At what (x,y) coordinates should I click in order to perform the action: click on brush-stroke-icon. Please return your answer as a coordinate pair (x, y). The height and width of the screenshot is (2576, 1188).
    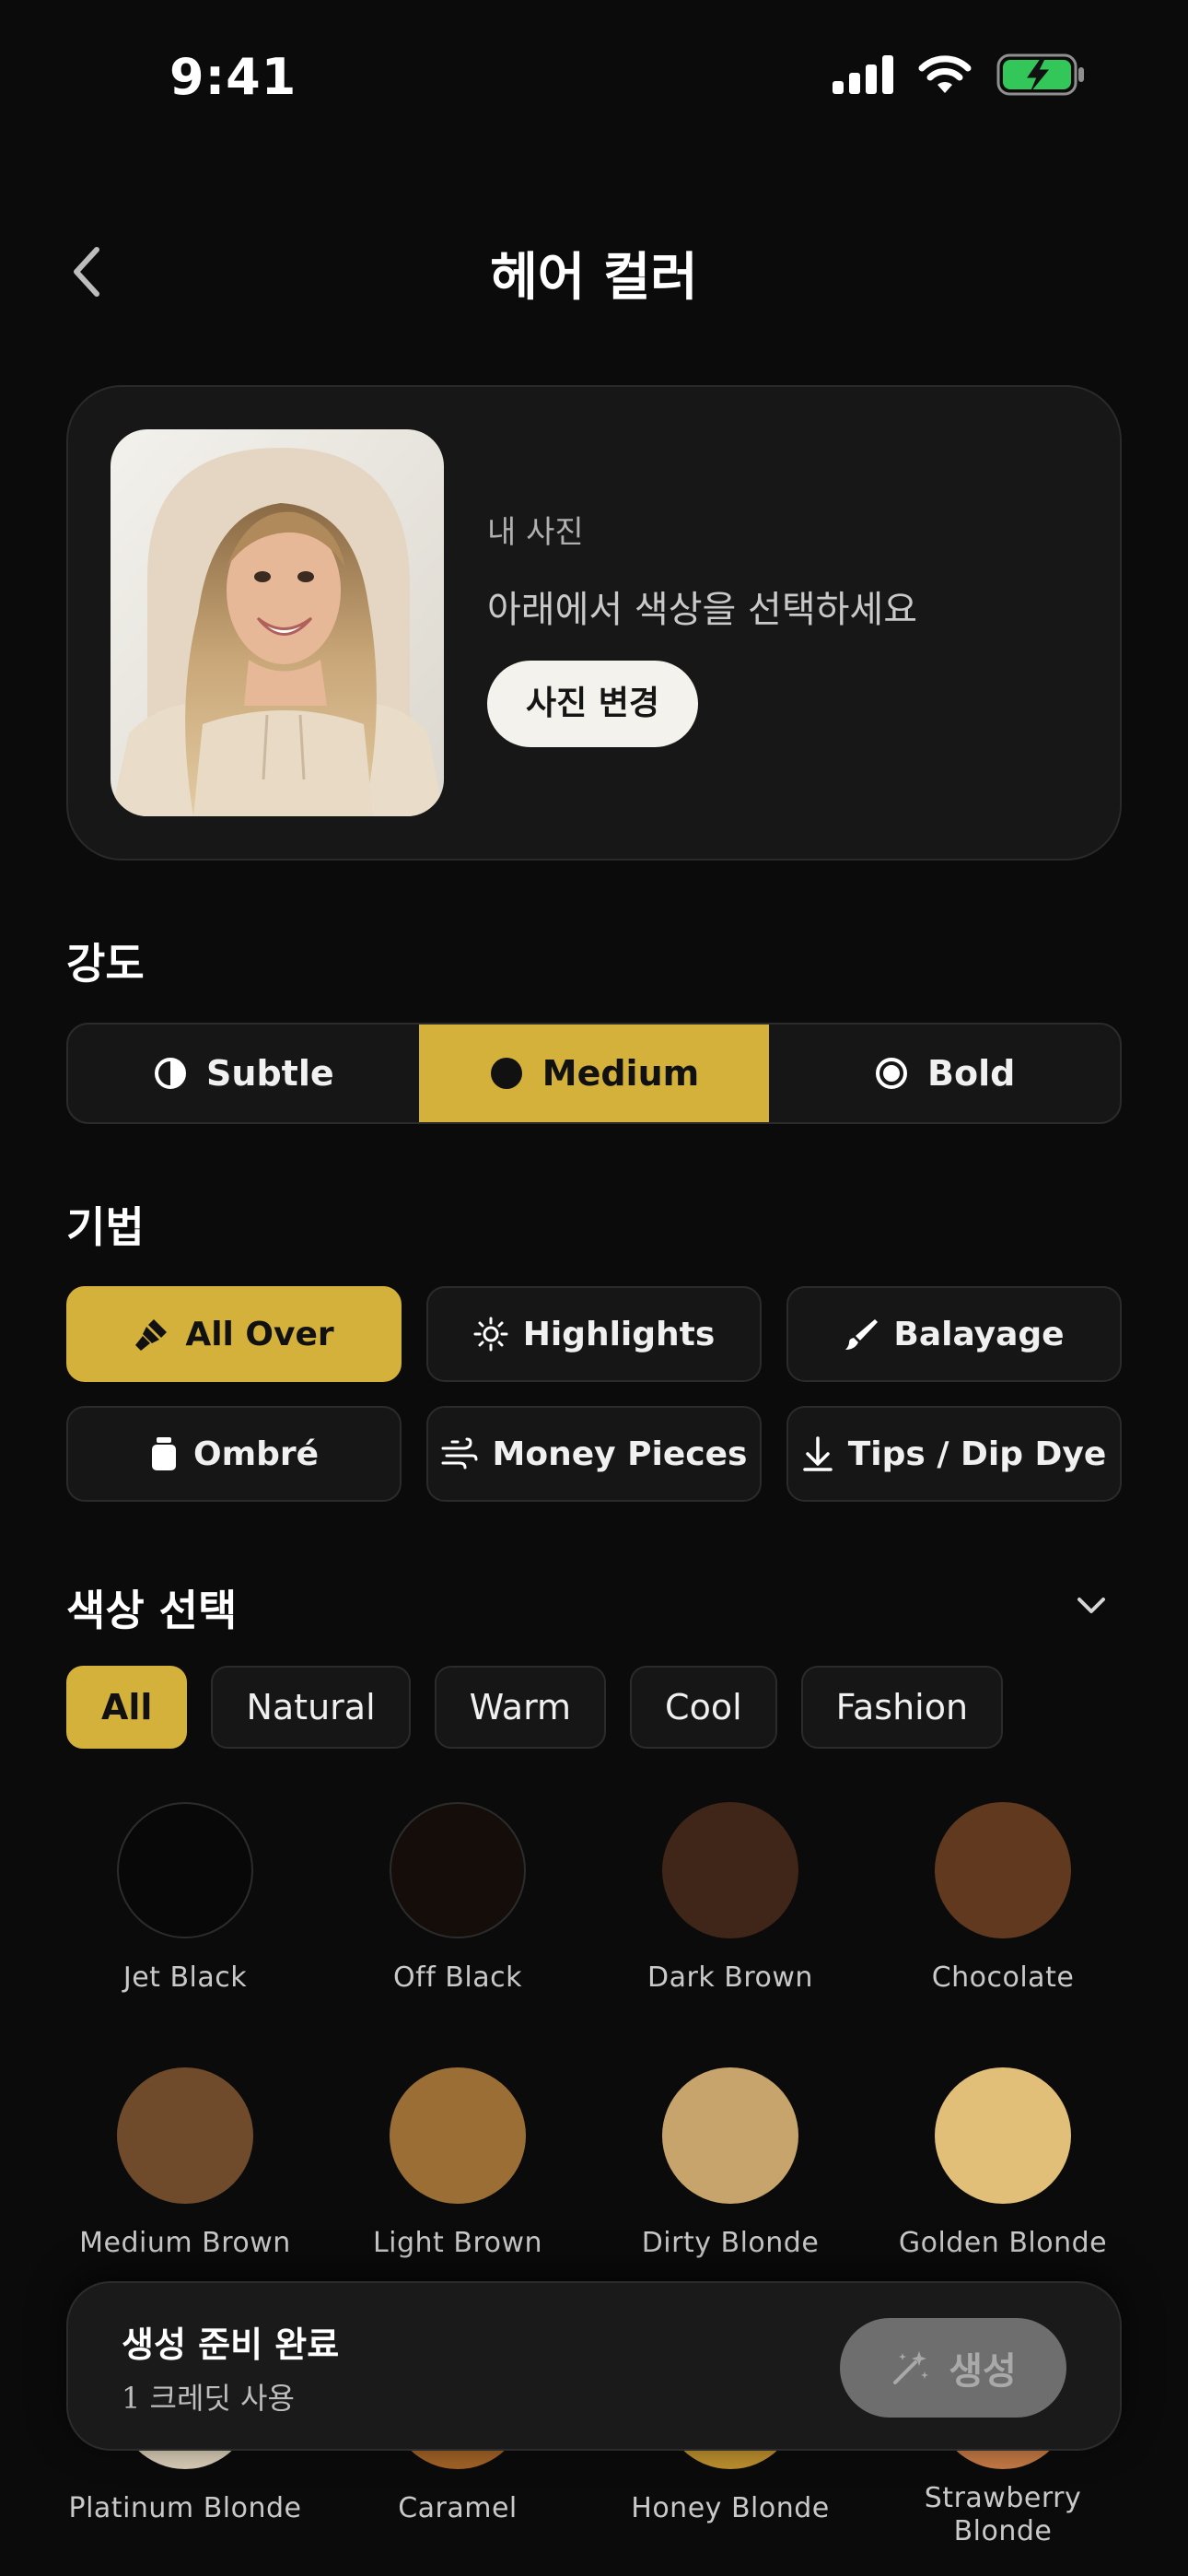
    Looking at the image, I should click on (862, 1334).